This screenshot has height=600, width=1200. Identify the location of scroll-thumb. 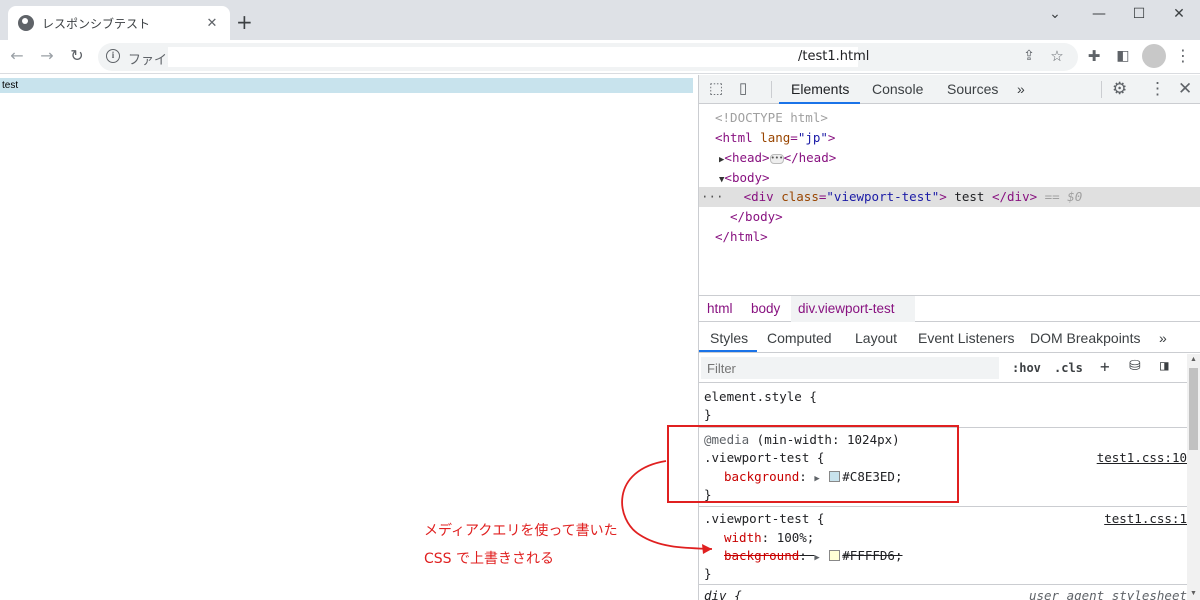
(1193, 409).